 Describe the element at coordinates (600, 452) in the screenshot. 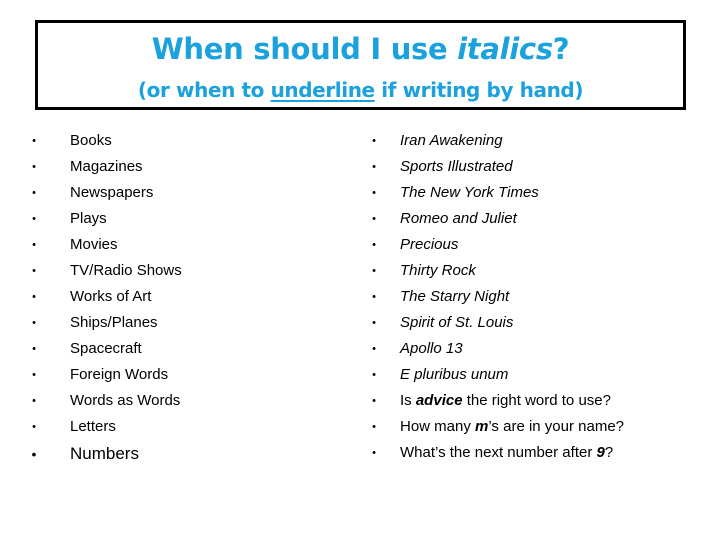

I see `sentence-emphasis: 9` at that location.